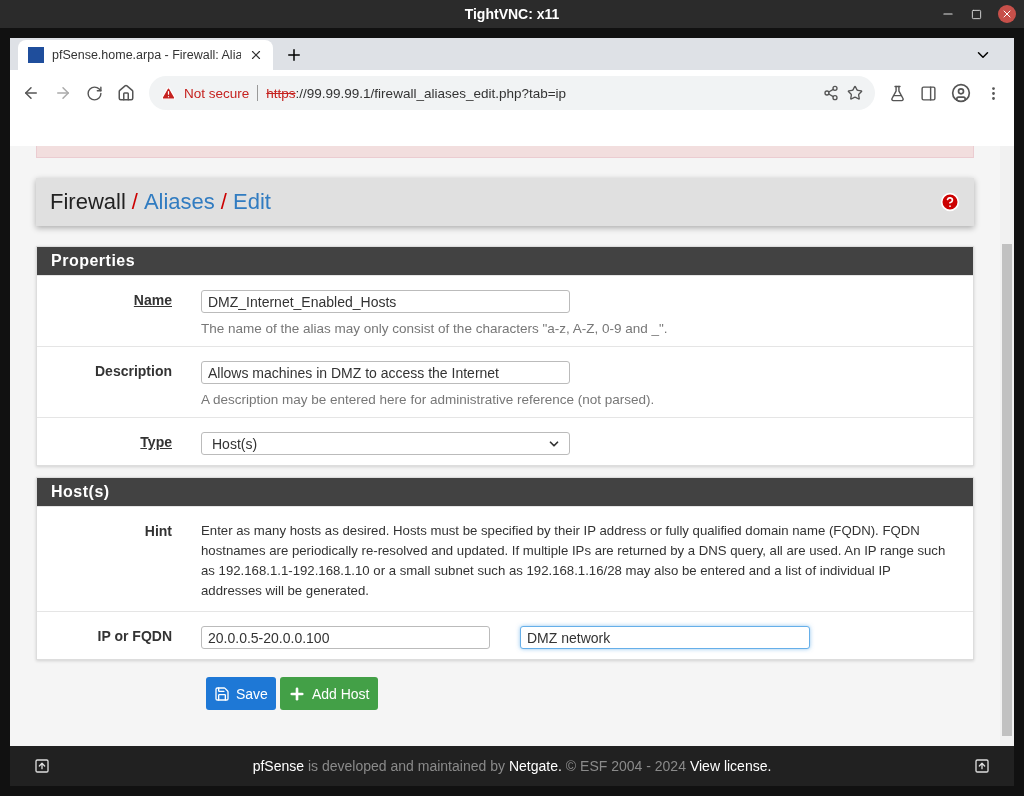 The height and width of the screenshot is (796, 1024). I want to click on footer-text: © ESF 2004 - 2024, so click(625, 766).